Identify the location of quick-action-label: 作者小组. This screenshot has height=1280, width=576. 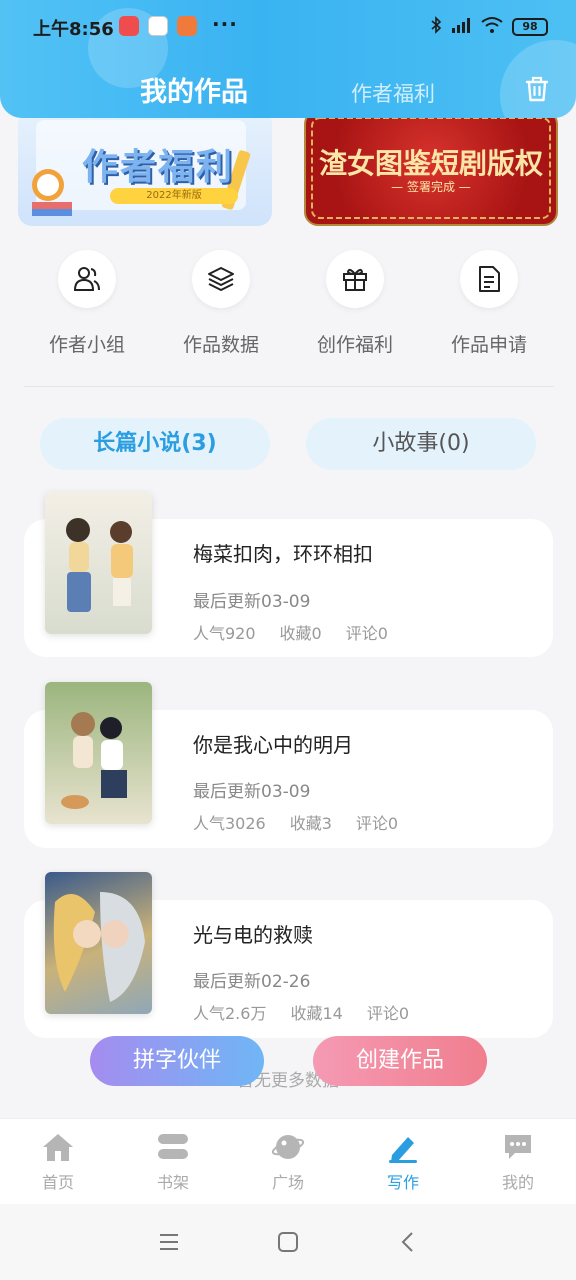
(86, 345).